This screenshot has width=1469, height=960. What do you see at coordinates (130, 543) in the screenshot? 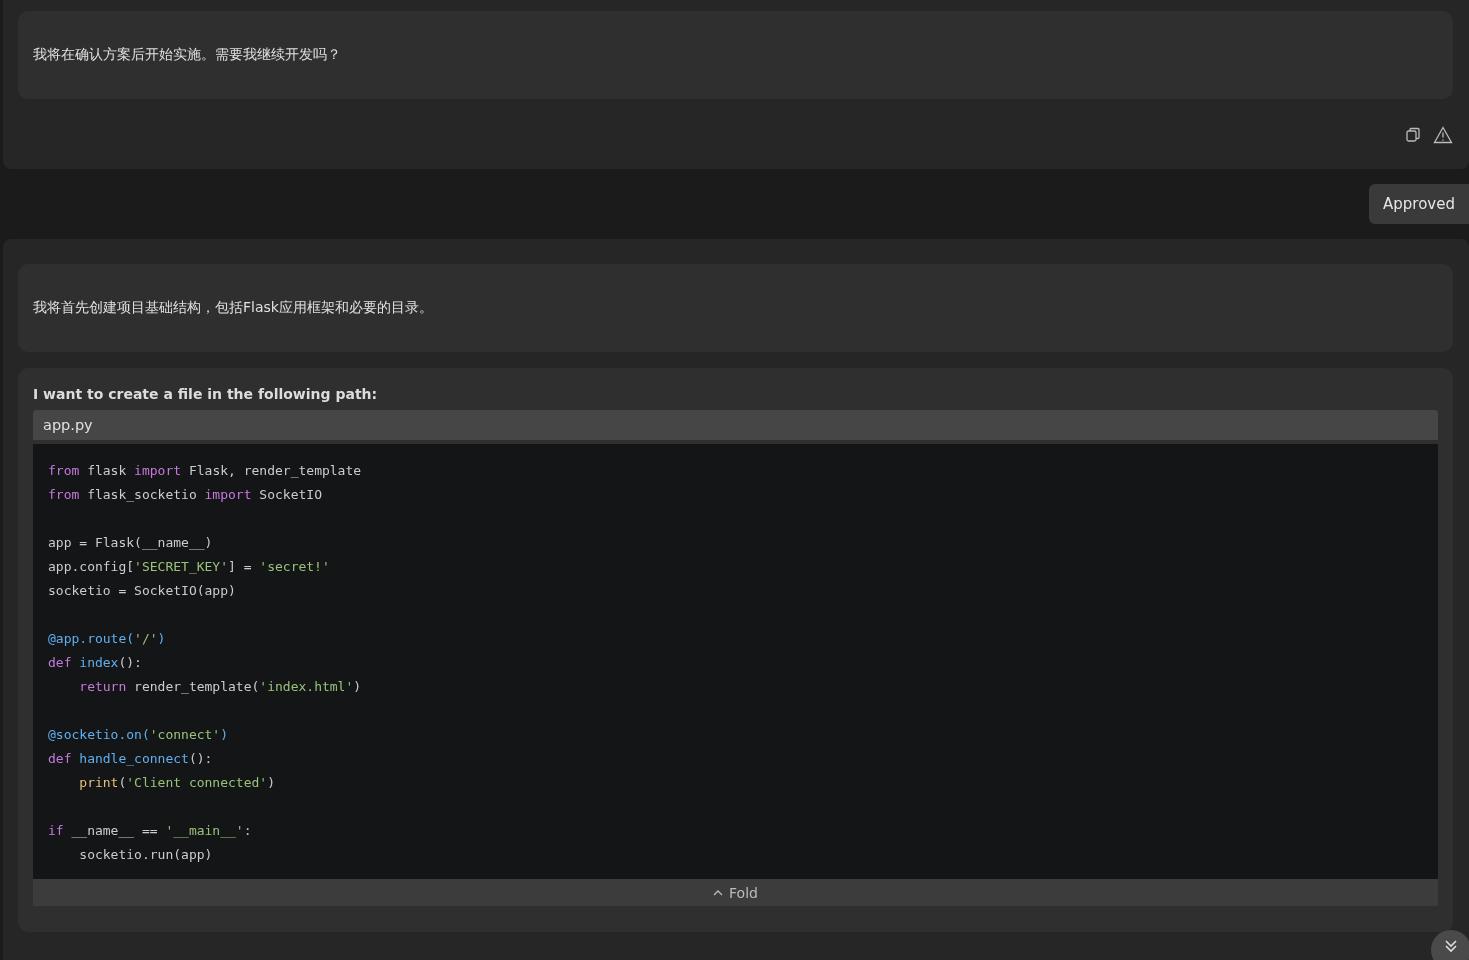
I see `code-line: app = Flask(__name__)` at bounding box center [130, 543].